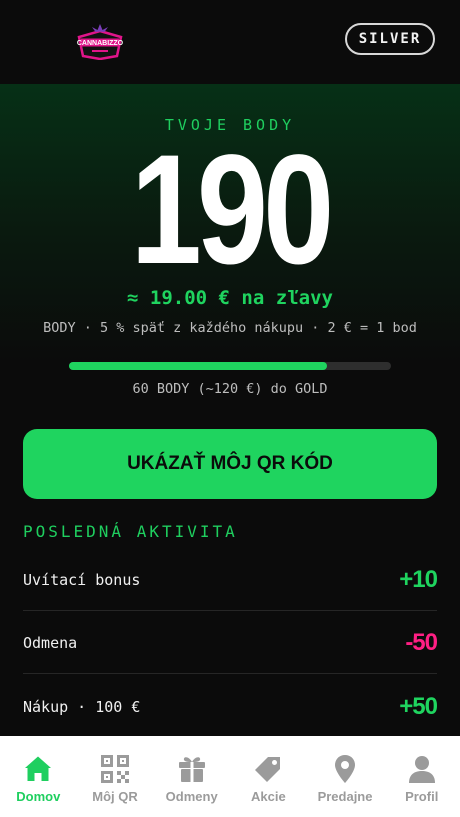 This screenshot has height=817, width=460. What do you see at coordinates (50, 642) in the screenshot?
I see `activity-label: Odmena` at bounding box center [50, 642].